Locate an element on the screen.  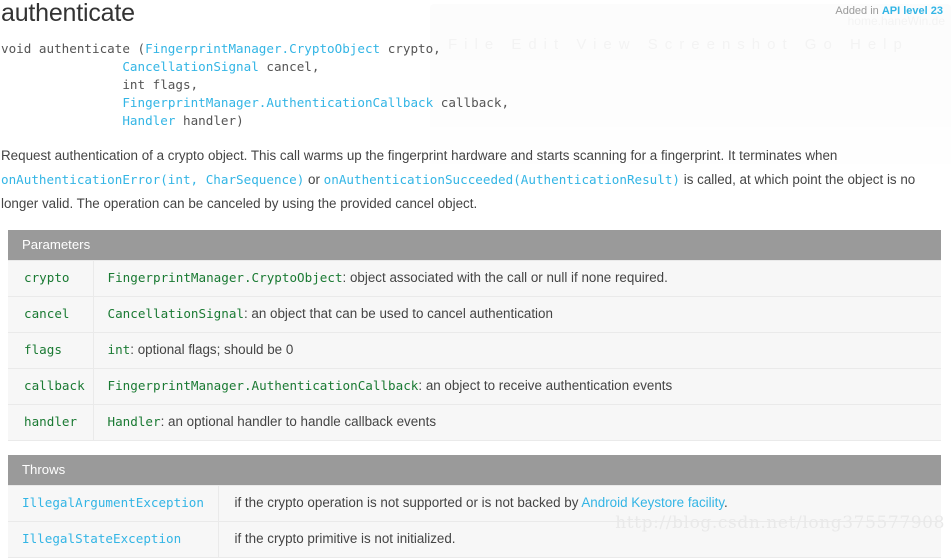
page-title: authenticate is located at coordinates (68, 13).